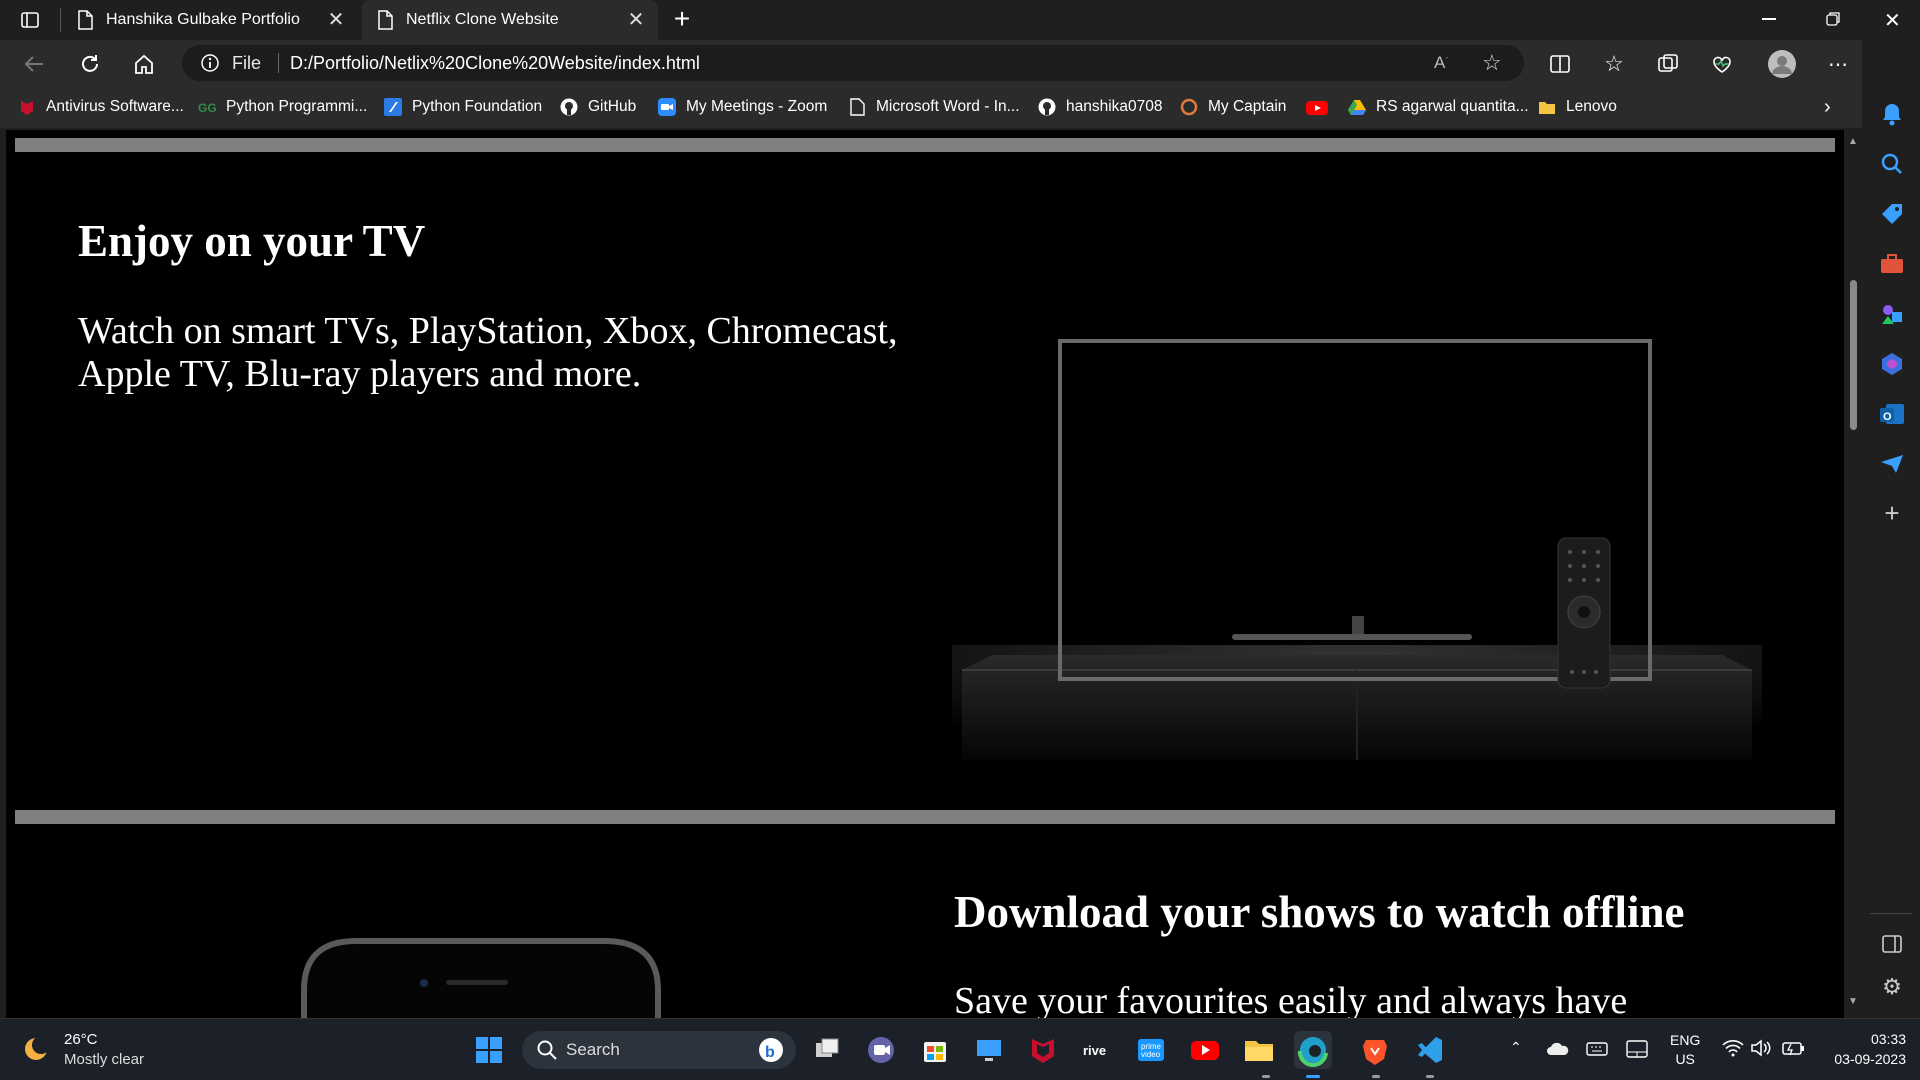 The image size is (1920, 1080). Describe the element at coordinates (1429, 1050) in the screenshot. I see `vscode-icon` at that location.